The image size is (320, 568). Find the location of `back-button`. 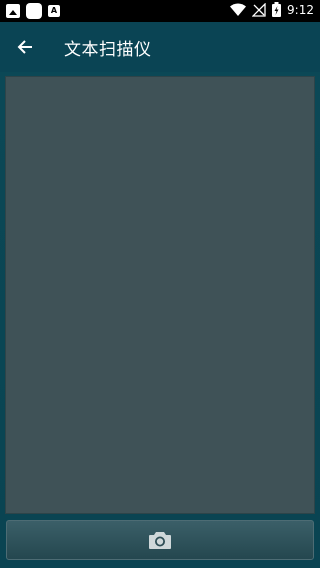

back-button is located at coordinates (25, 47).